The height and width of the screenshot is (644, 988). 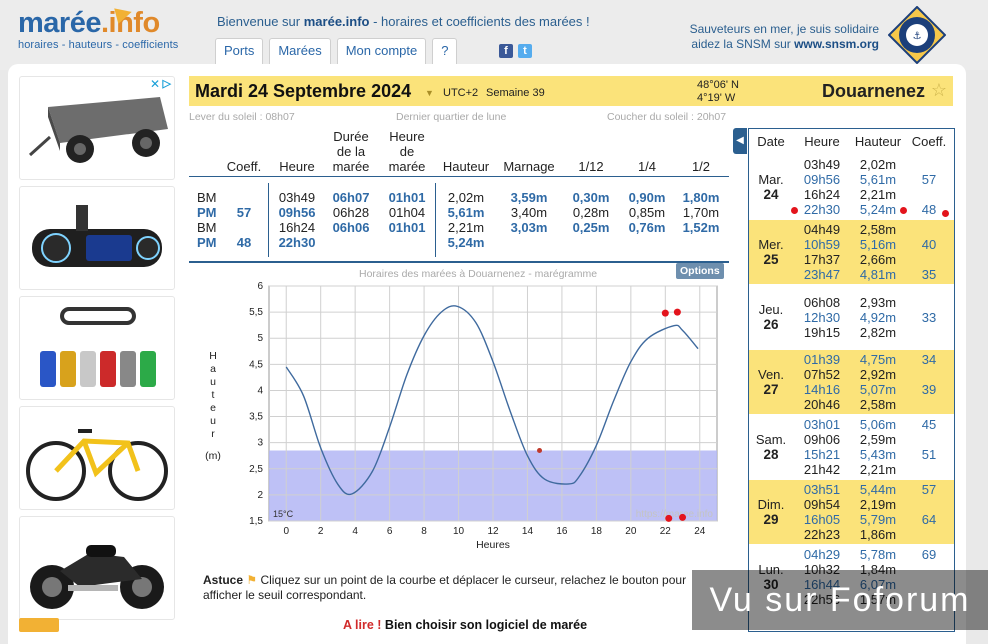 I want to click on x-tick-label: 14, so click(x=528, y=531).